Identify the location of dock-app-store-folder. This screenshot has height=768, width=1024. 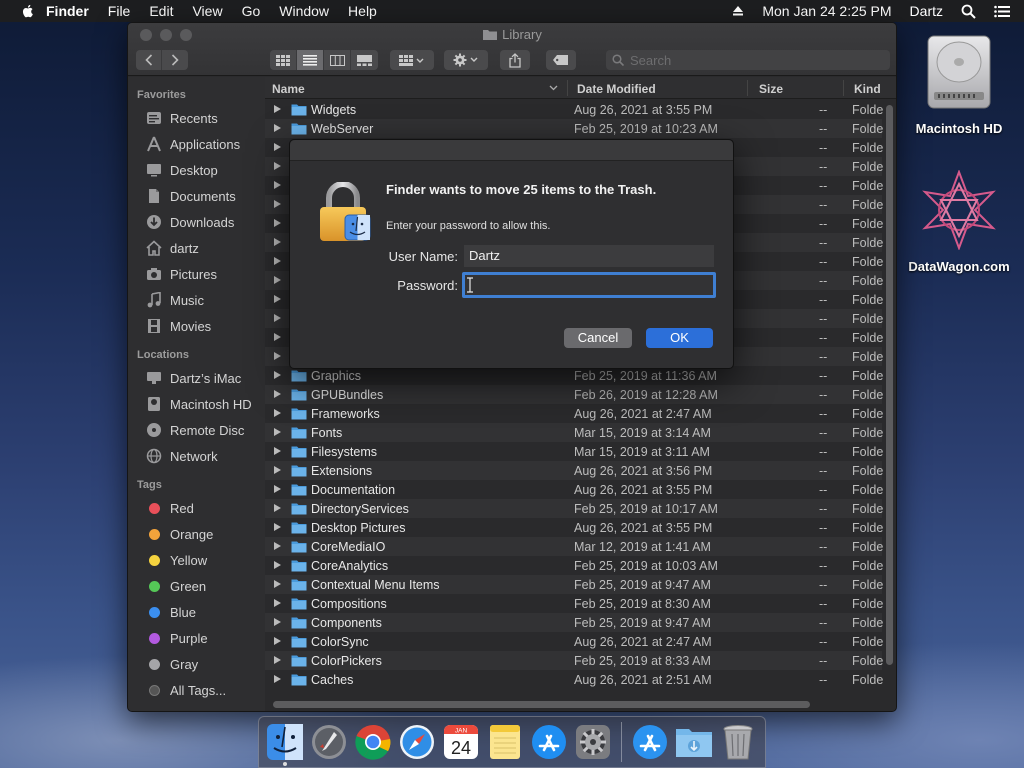
(650, 742).